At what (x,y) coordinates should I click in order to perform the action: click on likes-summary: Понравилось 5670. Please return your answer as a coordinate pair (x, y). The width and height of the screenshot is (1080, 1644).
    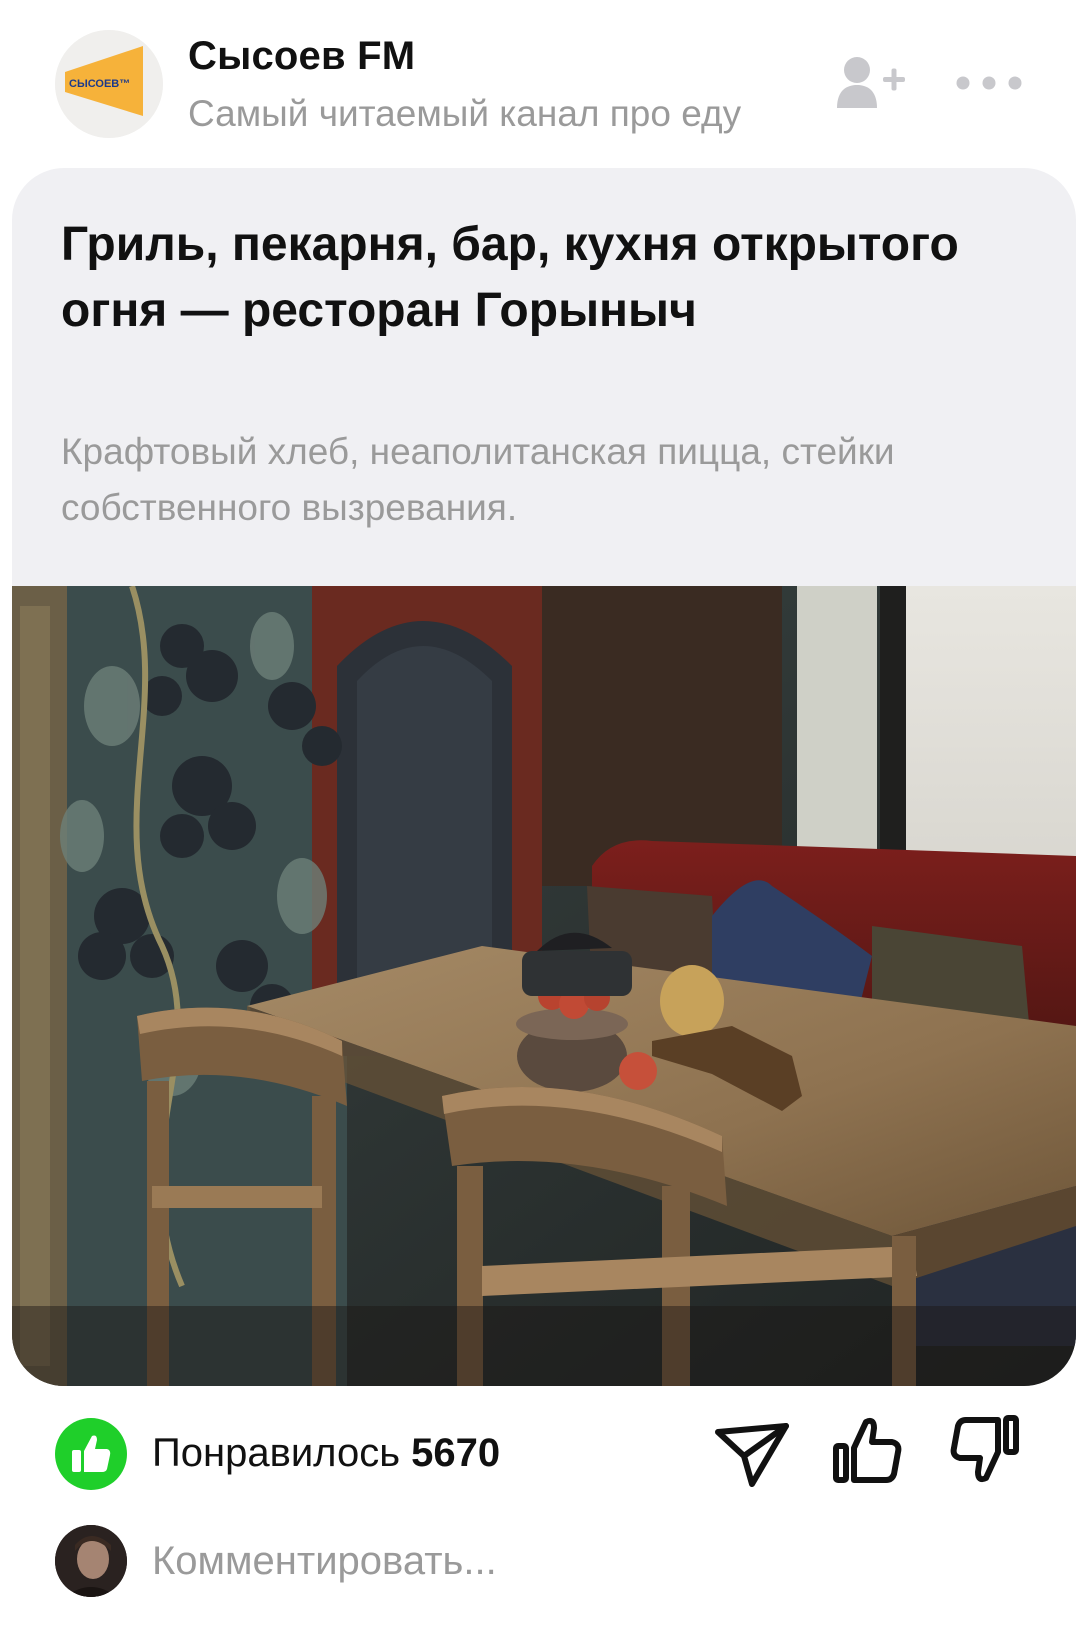
    Looking at the image, I should click on (326, 1453).